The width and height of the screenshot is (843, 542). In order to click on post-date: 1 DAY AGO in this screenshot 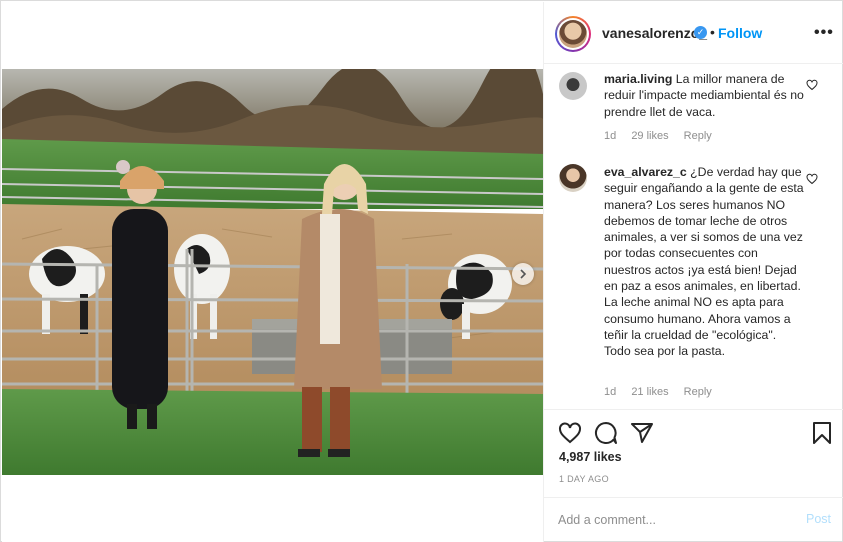, I will do `click(584, 479)`.